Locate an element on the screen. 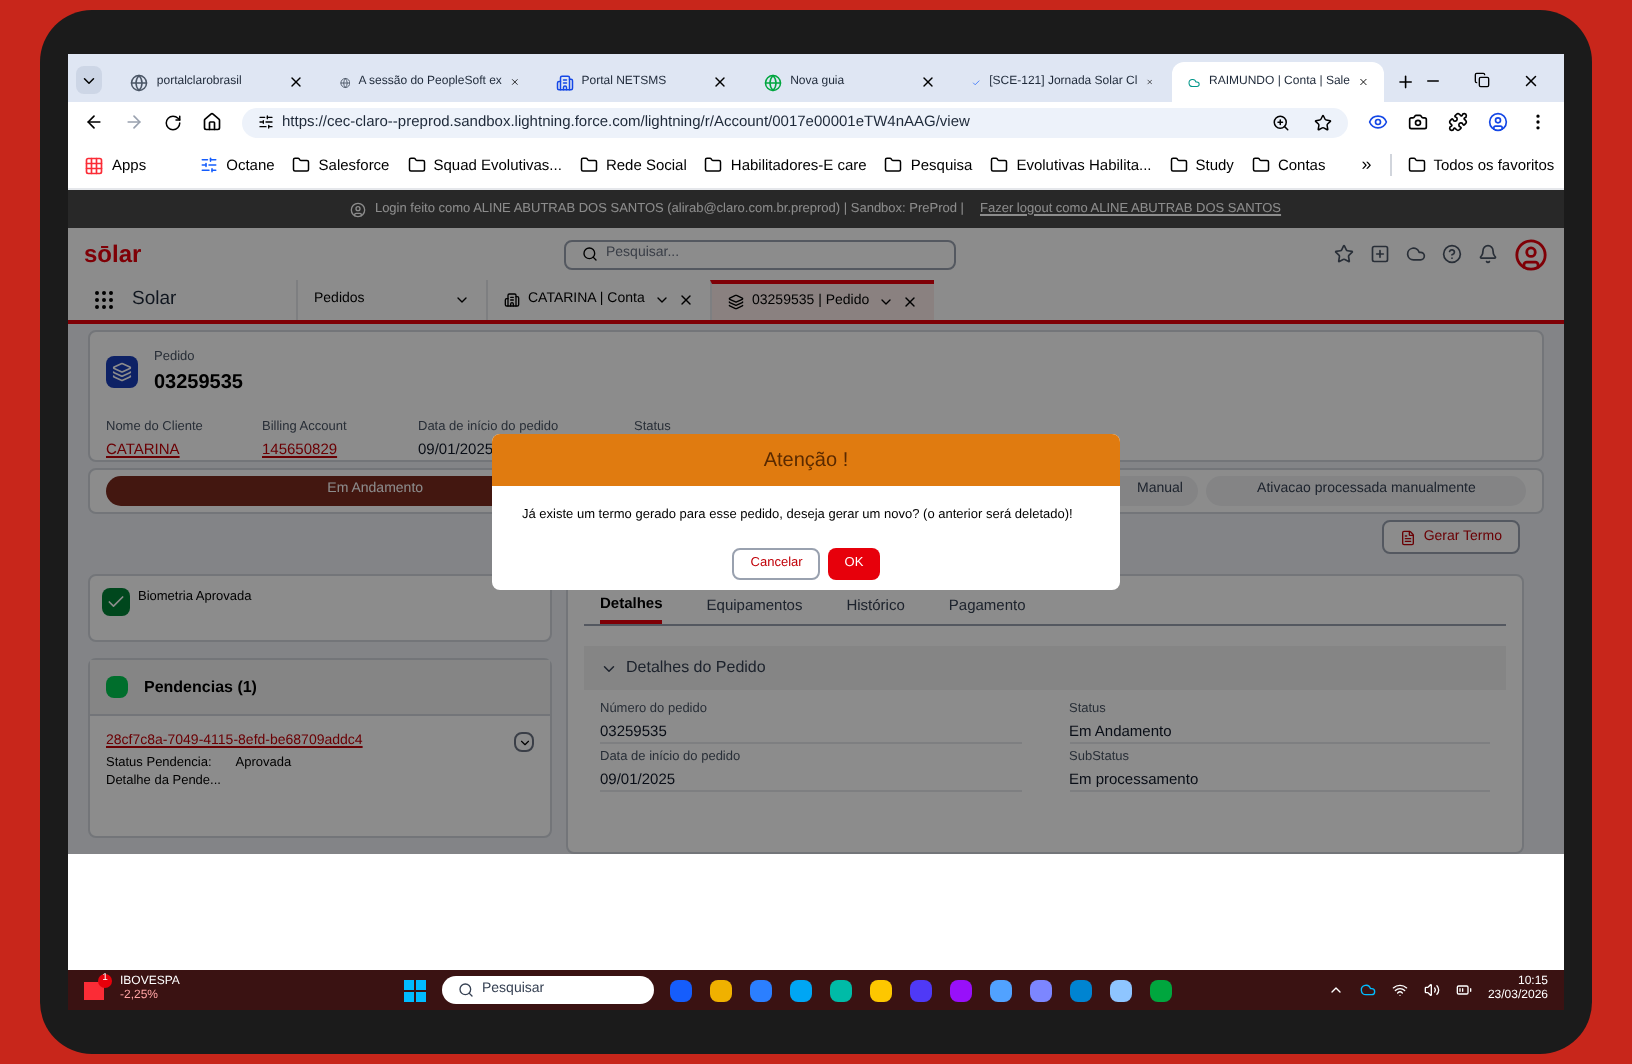 The image size is (1632, 1064). chevron-up-icon is located at coordinates (1335, 990).